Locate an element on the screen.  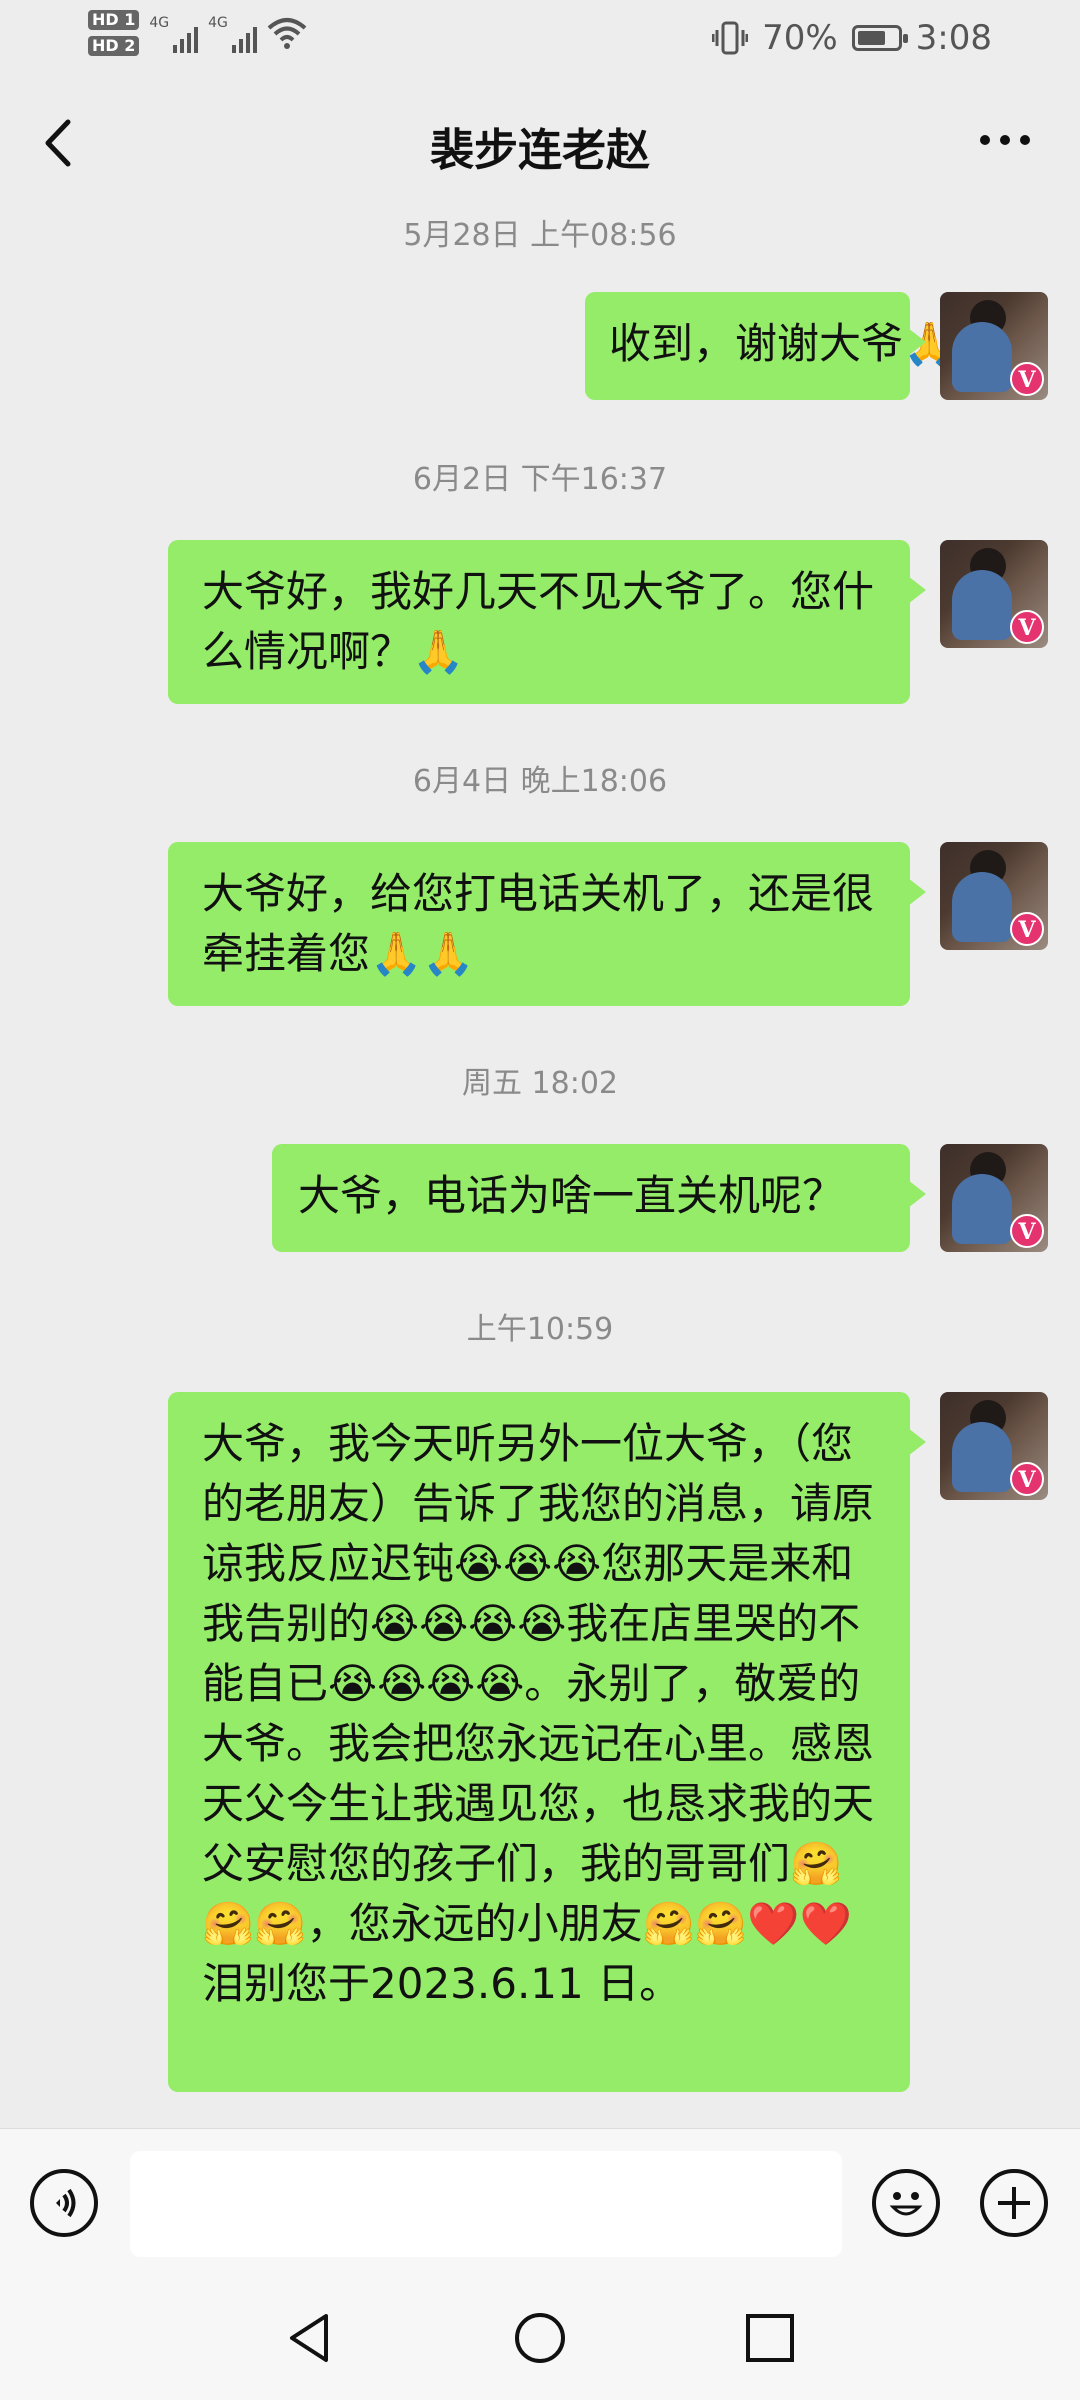
signal-2-icon: 4G is located at coordinates (232, 33).